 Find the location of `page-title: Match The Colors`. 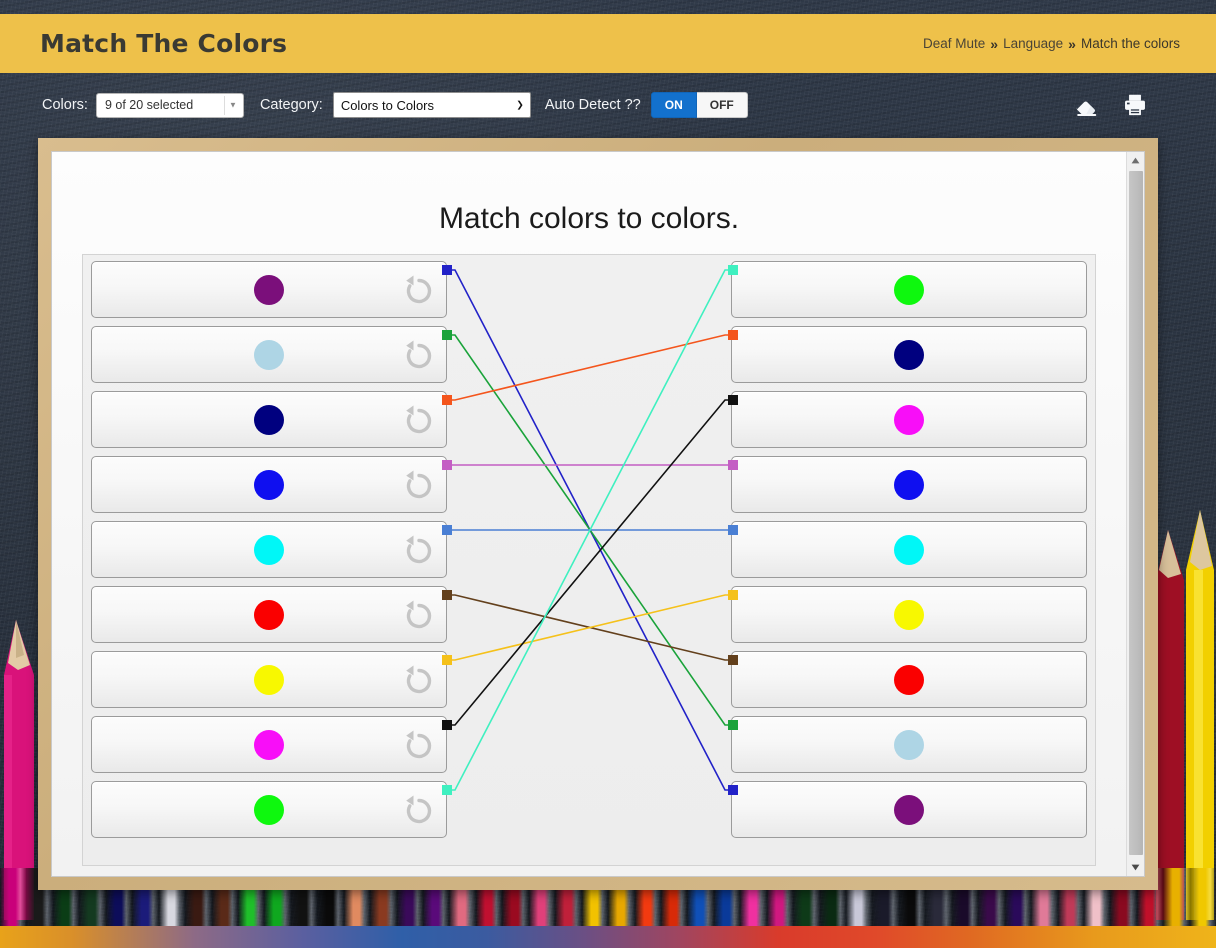

page-title: Match The Colors is located at coordinates (164, 43).